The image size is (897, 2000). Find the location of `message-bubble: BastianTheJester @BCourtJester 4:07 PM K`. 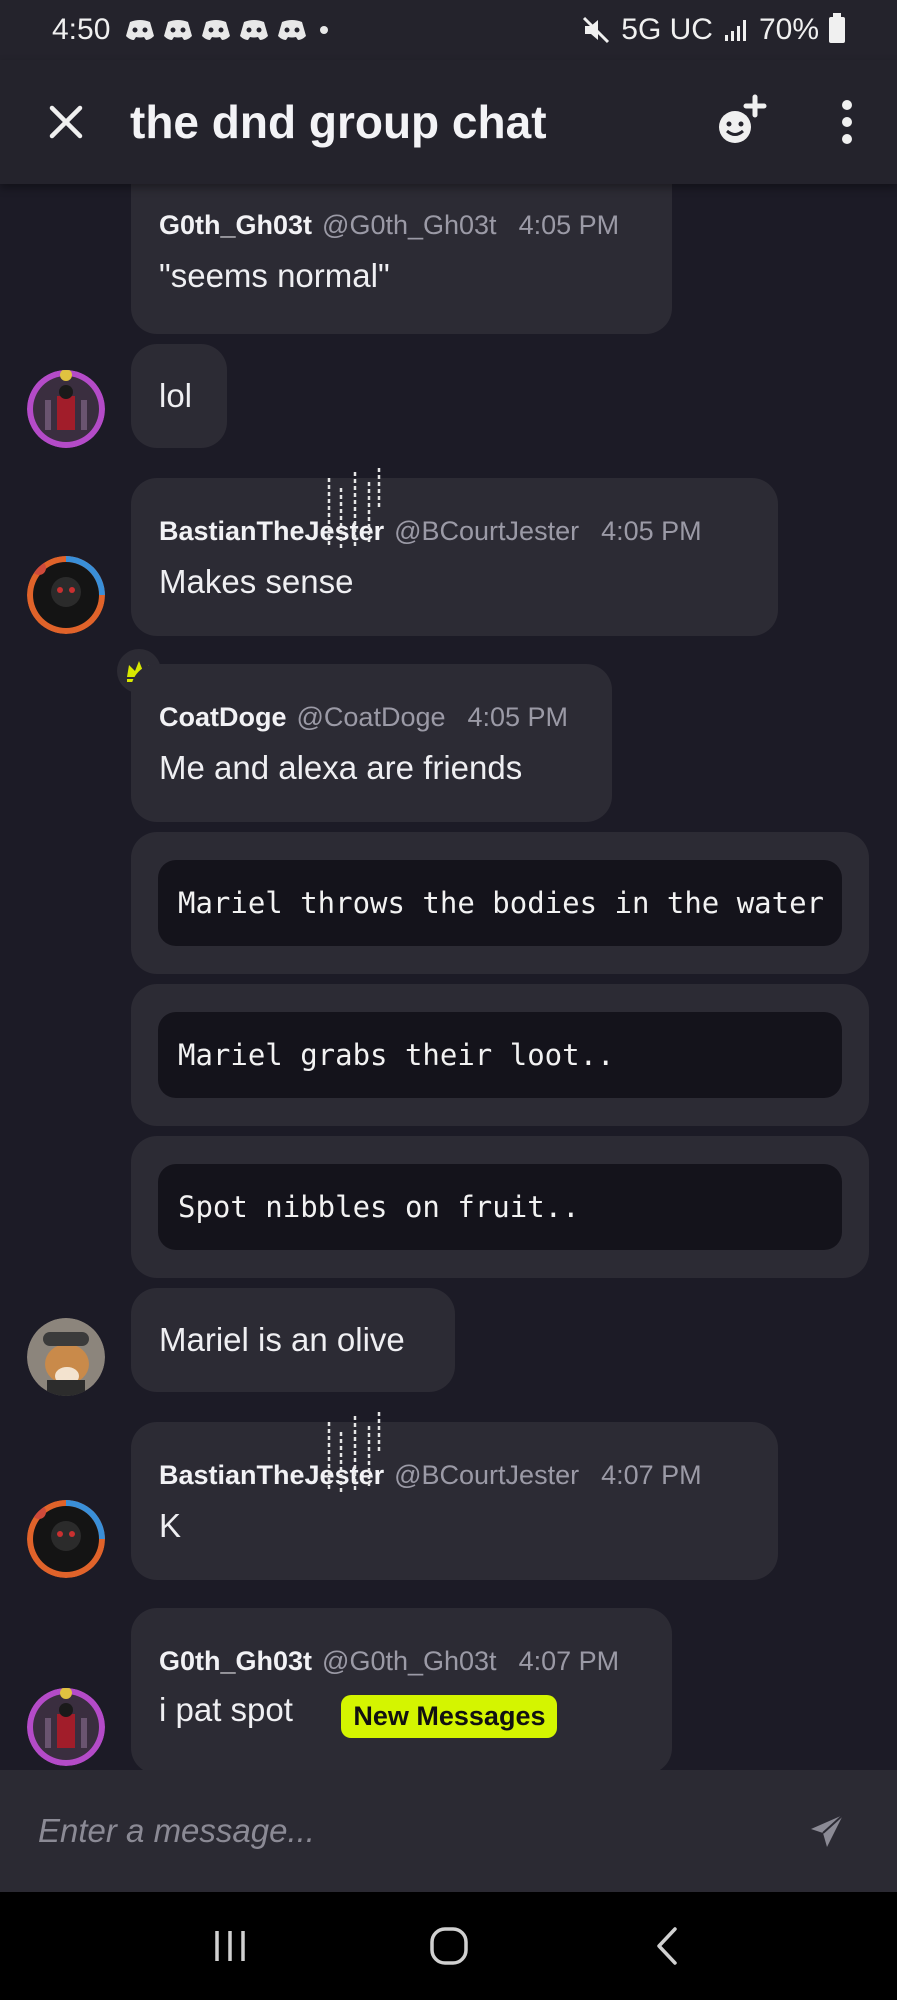

message-bubble: BastianTheJester @BCourtJester 4:07 PM K is located at coordinates (454, 1496).